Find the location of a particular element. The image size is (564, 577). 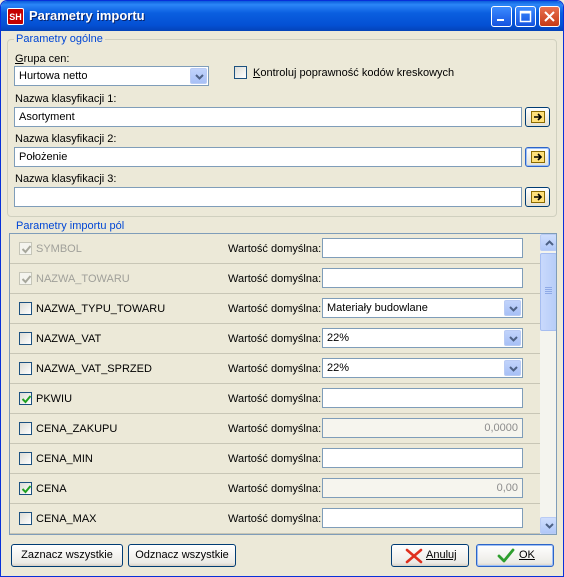

field-row: SYMBOL Wartość domyślna: is located at coordinates (275, 249).